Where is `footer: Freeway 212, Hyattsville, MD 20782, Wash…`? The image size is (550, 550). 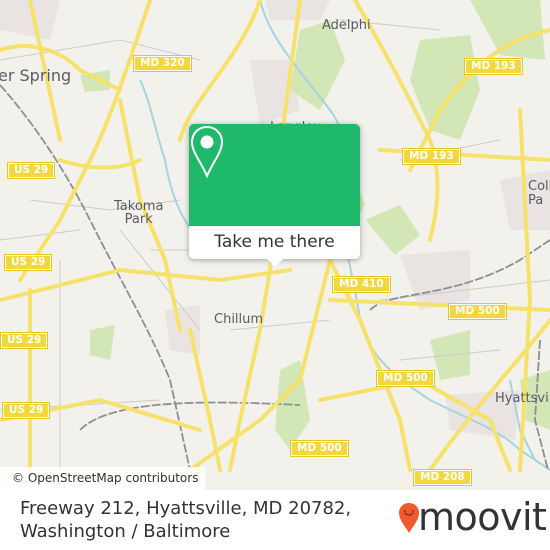 footer: Freeway 212, Hyattsville, MD 20782, Wash… is located at coordinates (275, 520).